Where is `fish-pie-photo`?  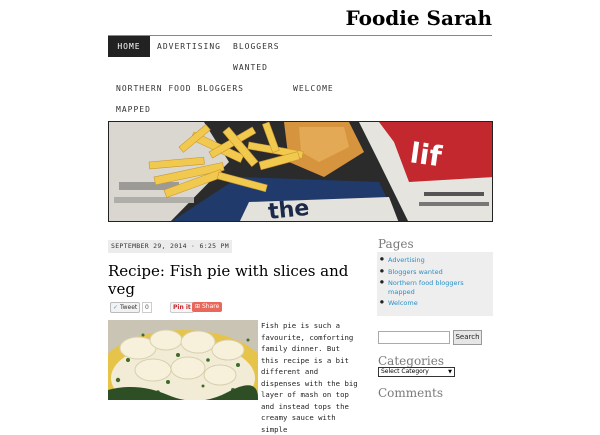 fish-pie-photo is located at coordinates (183, 360).